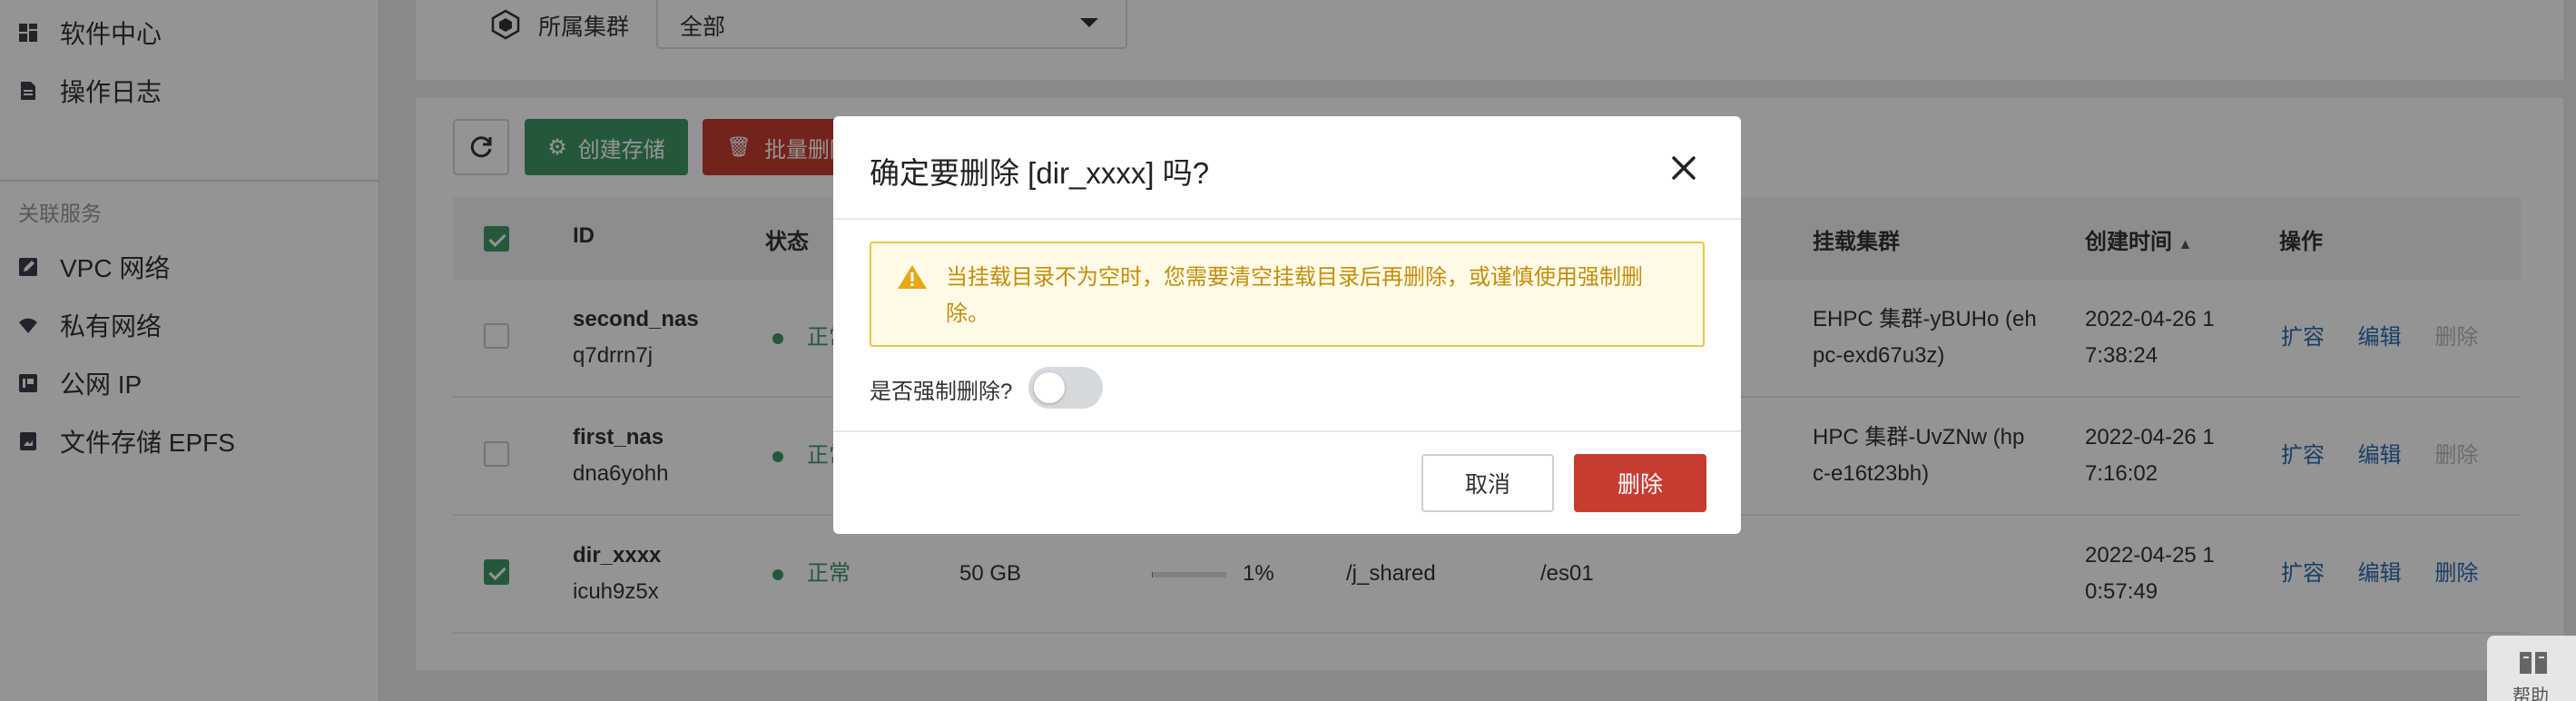 The height and width of the screenshot is (701, 2576). Describe the element at coordinates (2533, 663) in the screenshot. I see `book-icon` at that location.